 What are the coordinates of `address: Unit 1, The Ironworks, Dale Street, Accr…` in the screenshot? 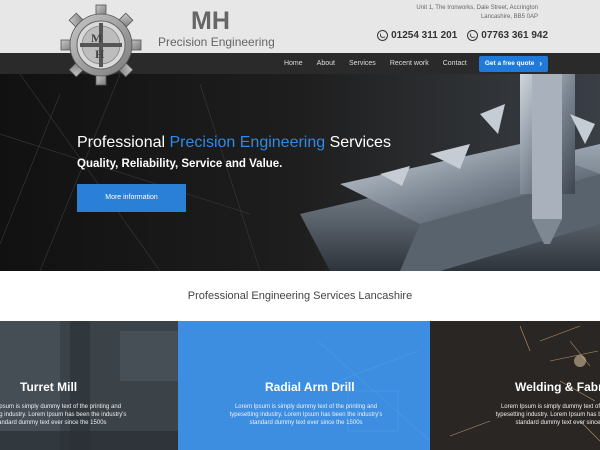 It's located at (453, 13).